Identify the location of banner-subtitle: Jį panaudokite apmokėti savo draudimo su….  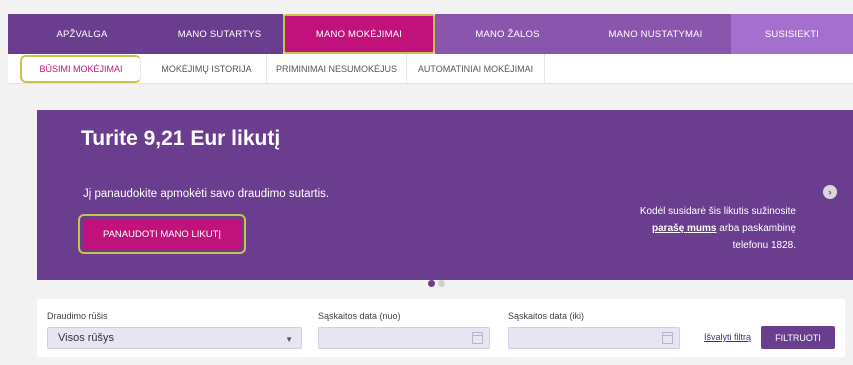
(206, 194).